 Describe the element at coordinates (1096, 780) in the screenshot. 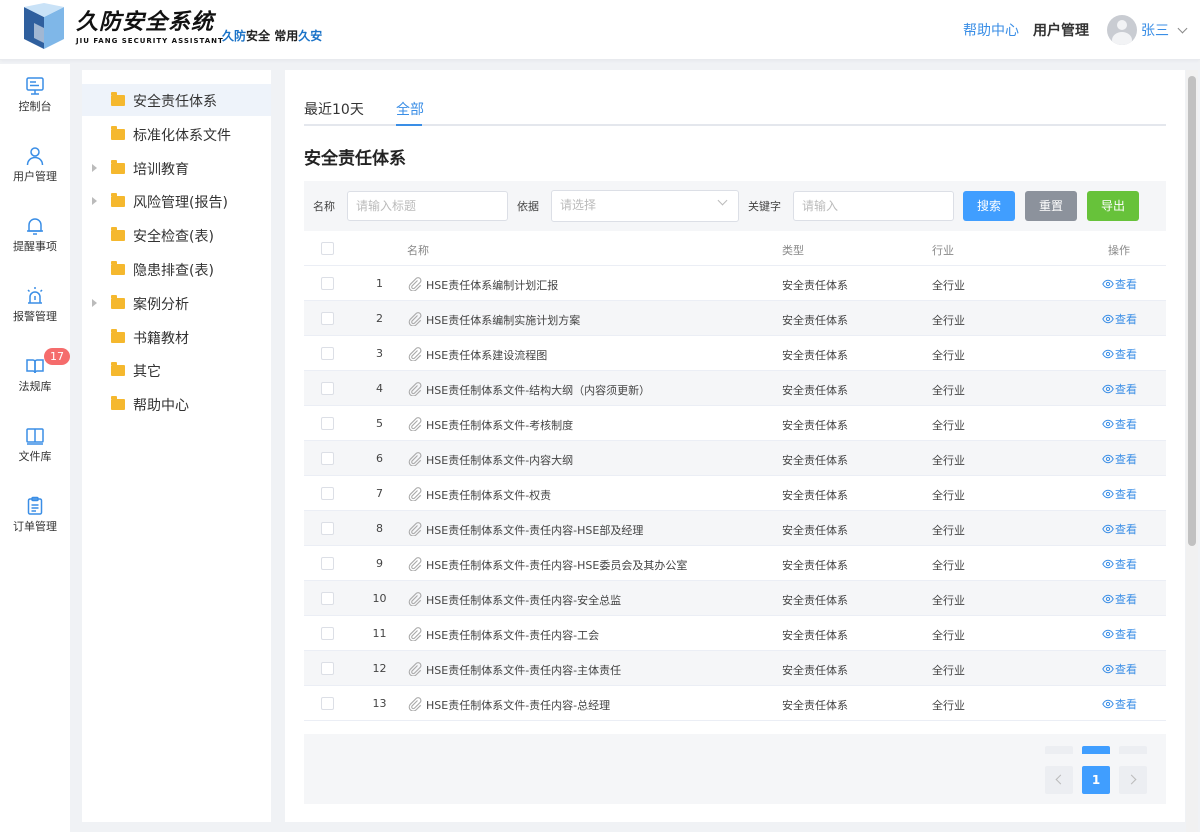

I see `current-page-button: 1` at that location.